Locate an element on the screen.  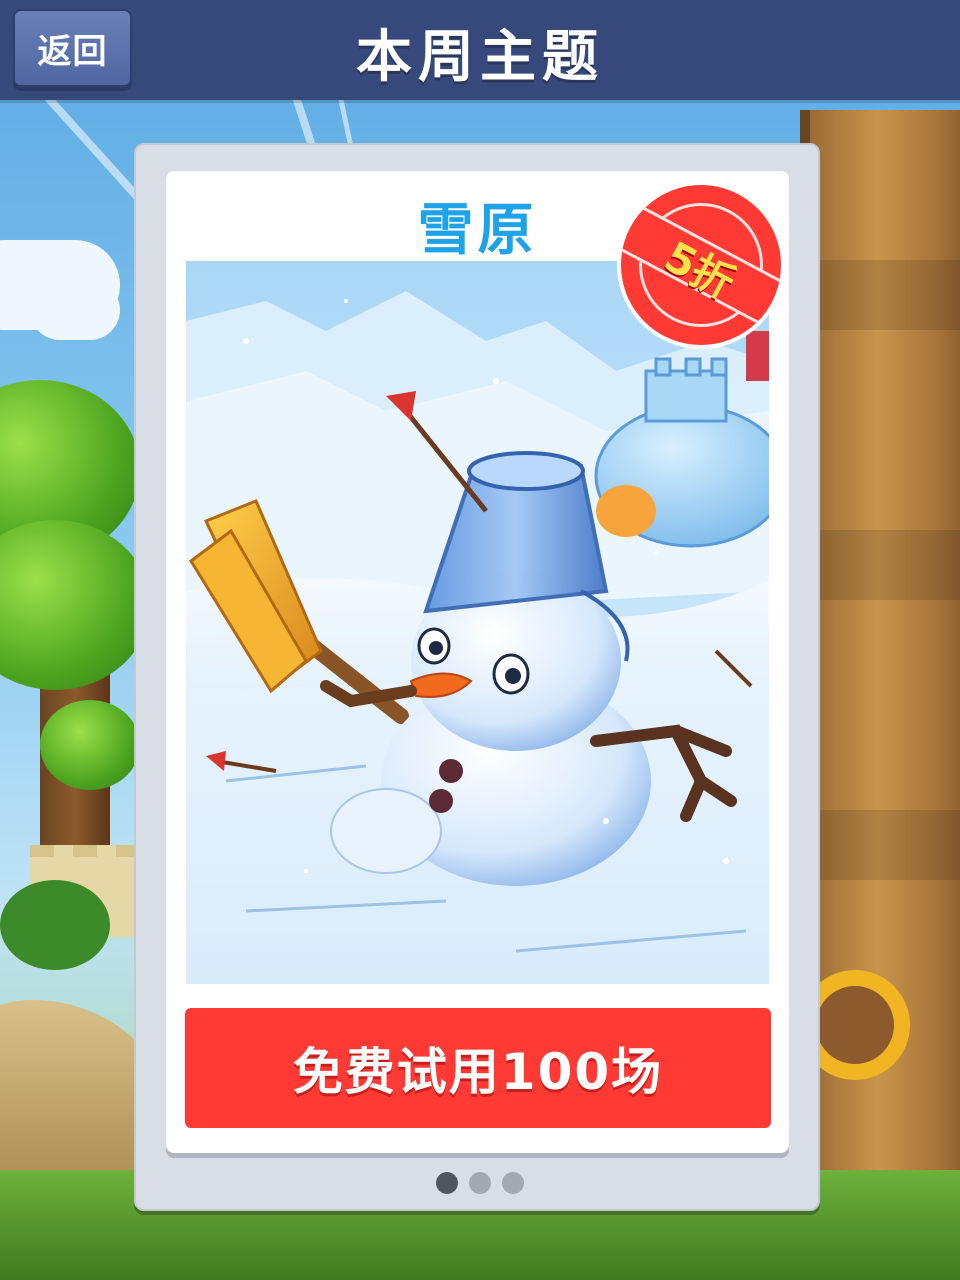
free-trial-button: 免费试用100场 is located at coordinates (478, 1068).